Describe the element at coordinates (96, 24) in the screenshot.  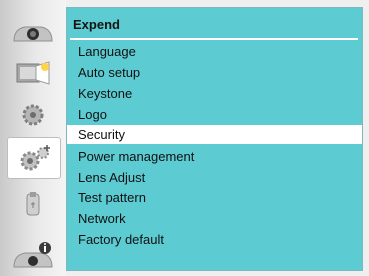
I see `menu-title: Expend` at that location.